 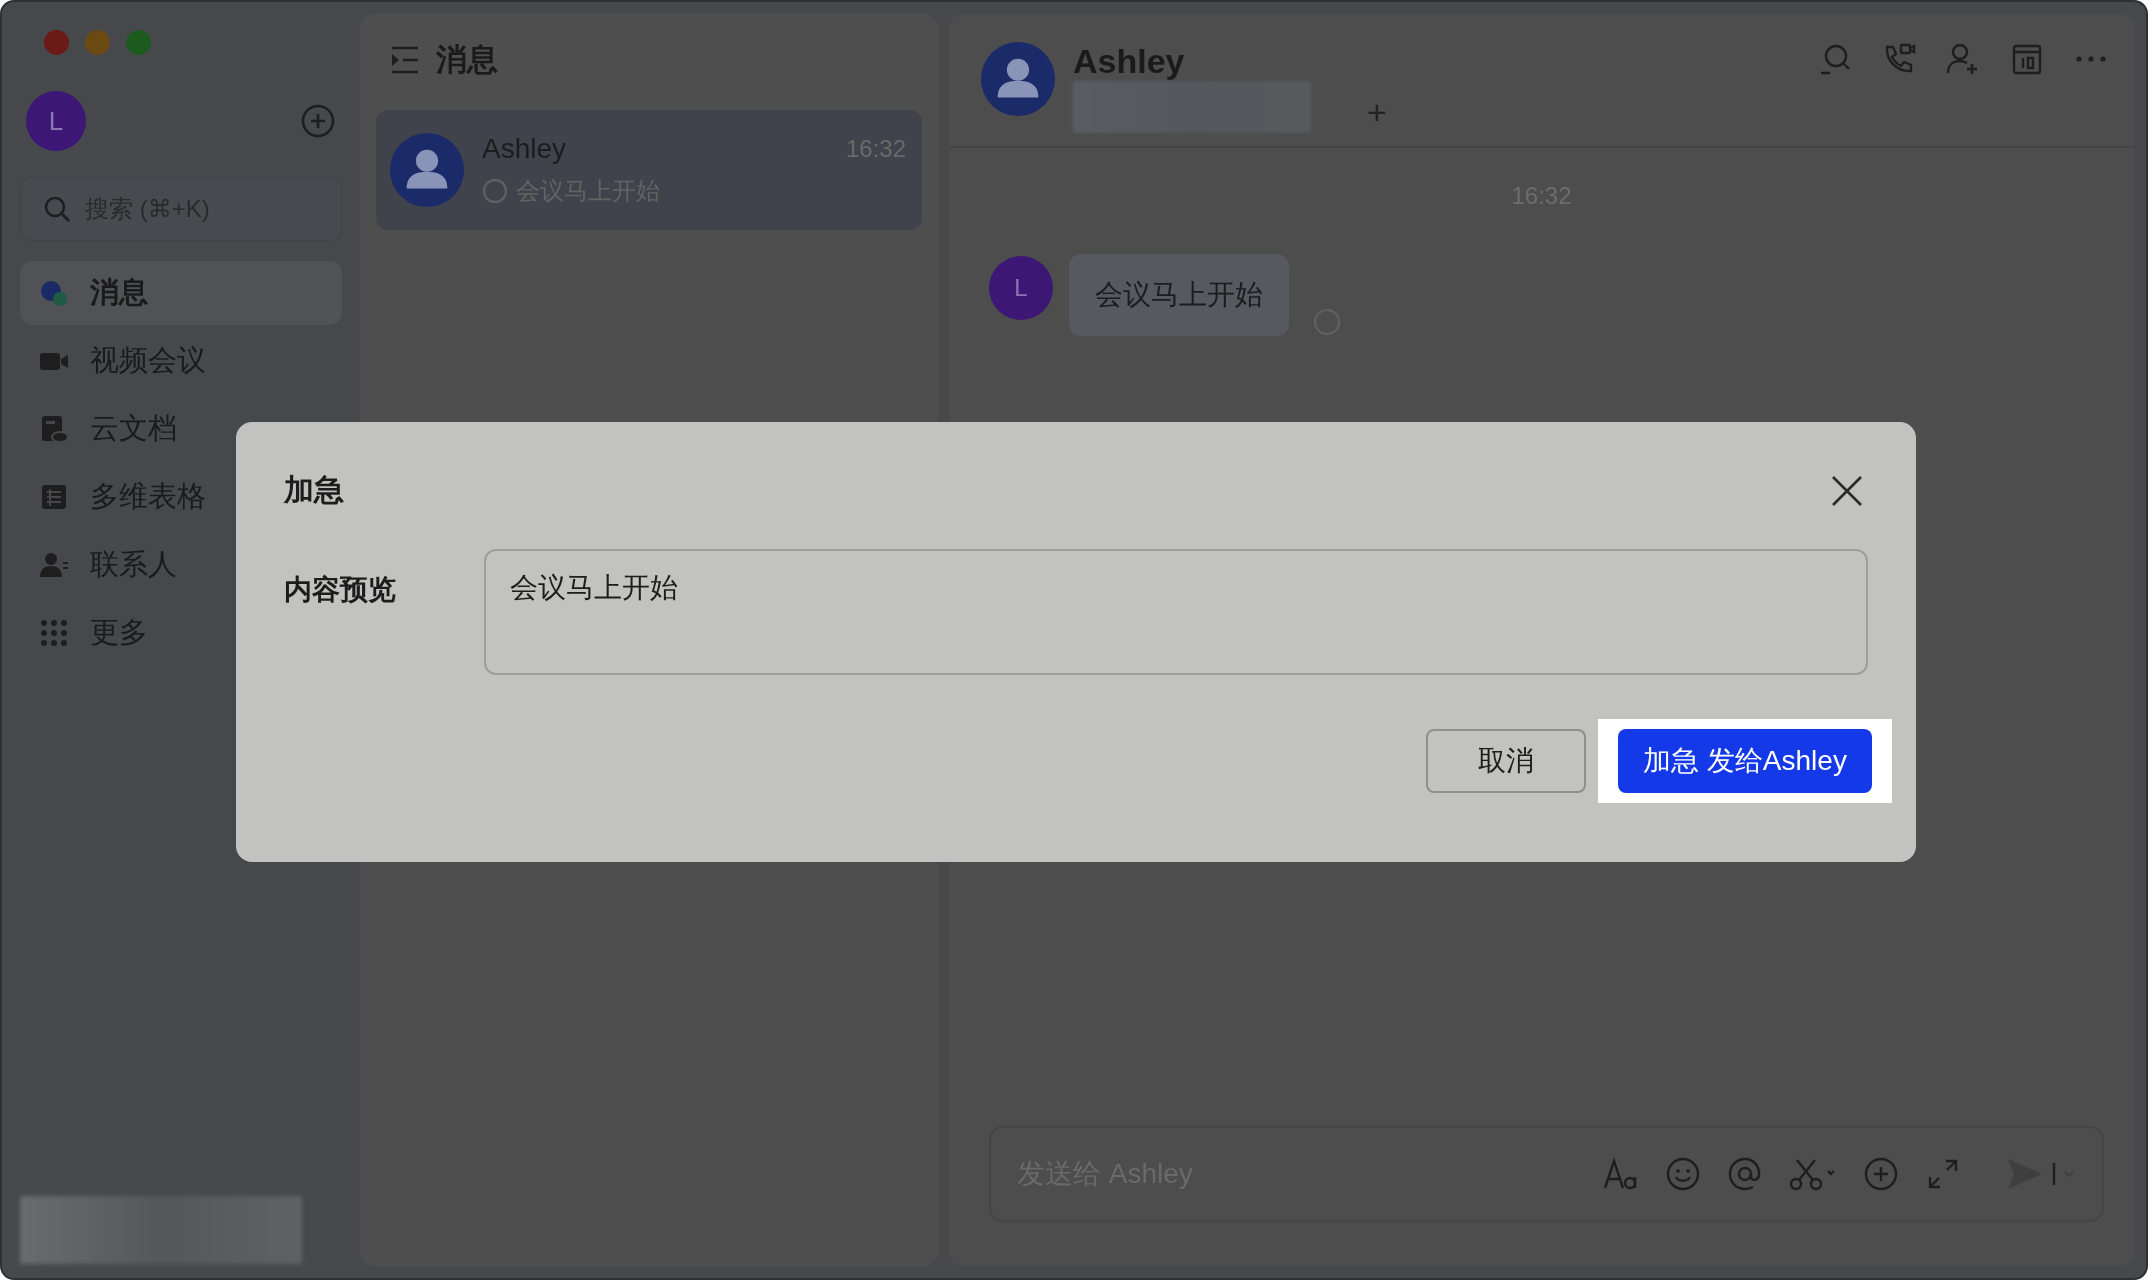 What do you see at coordinates (2027, 59) in the screenshot?
I see `calendar-icon` at bounding box center [2027, 59].